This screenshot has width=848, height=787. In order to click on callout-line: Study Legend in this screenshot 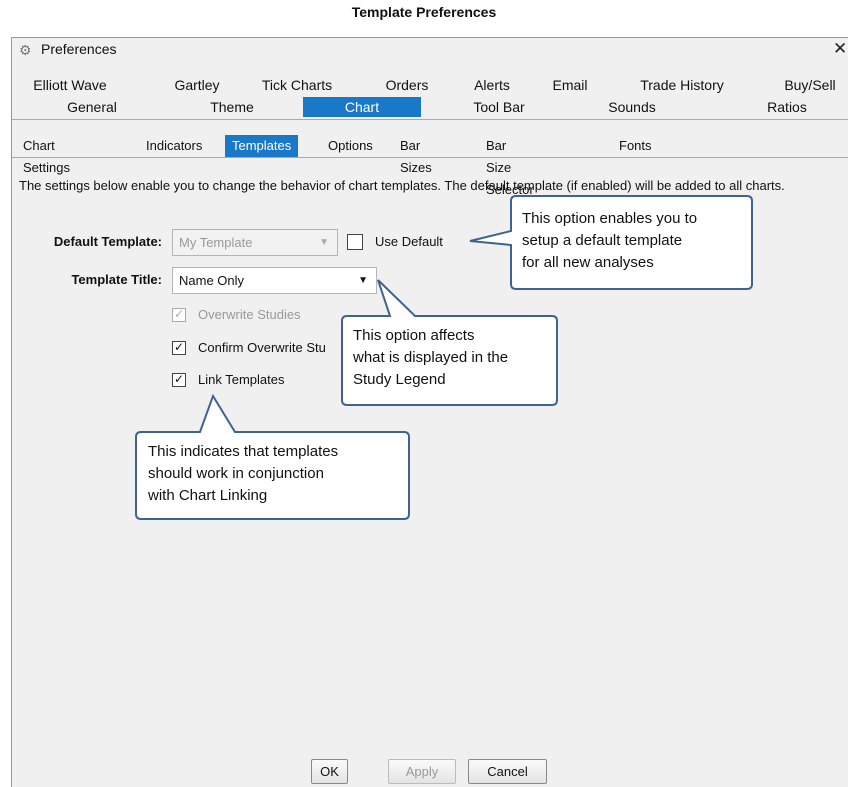, I will do `click(399, 379)`.